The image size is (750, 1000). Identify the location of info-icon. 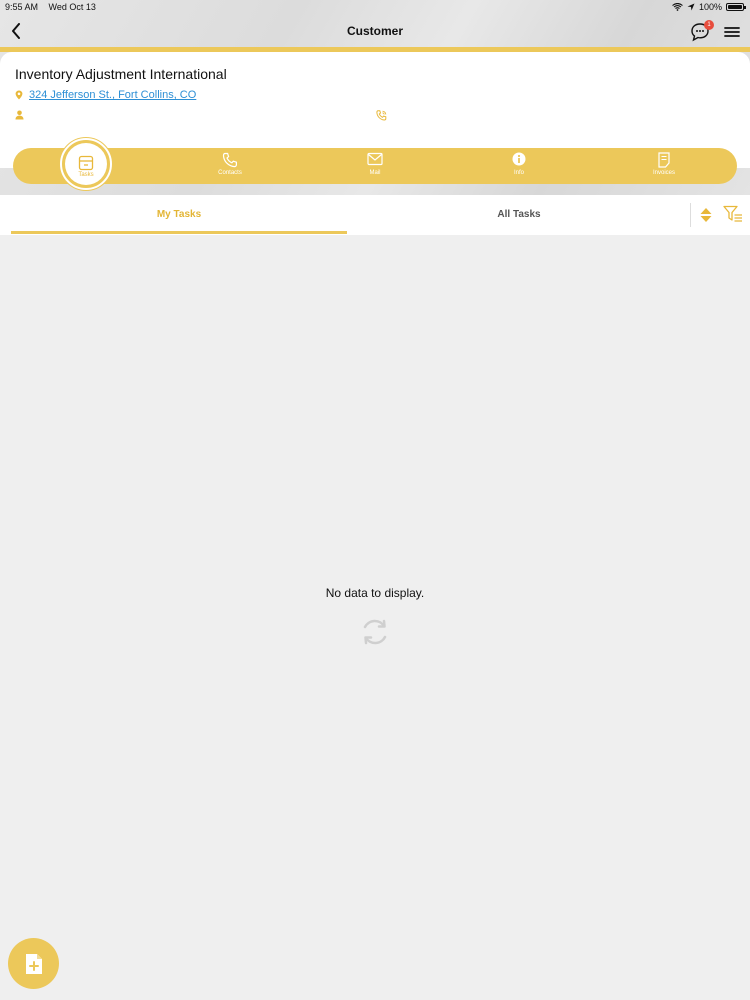
(519, 159).